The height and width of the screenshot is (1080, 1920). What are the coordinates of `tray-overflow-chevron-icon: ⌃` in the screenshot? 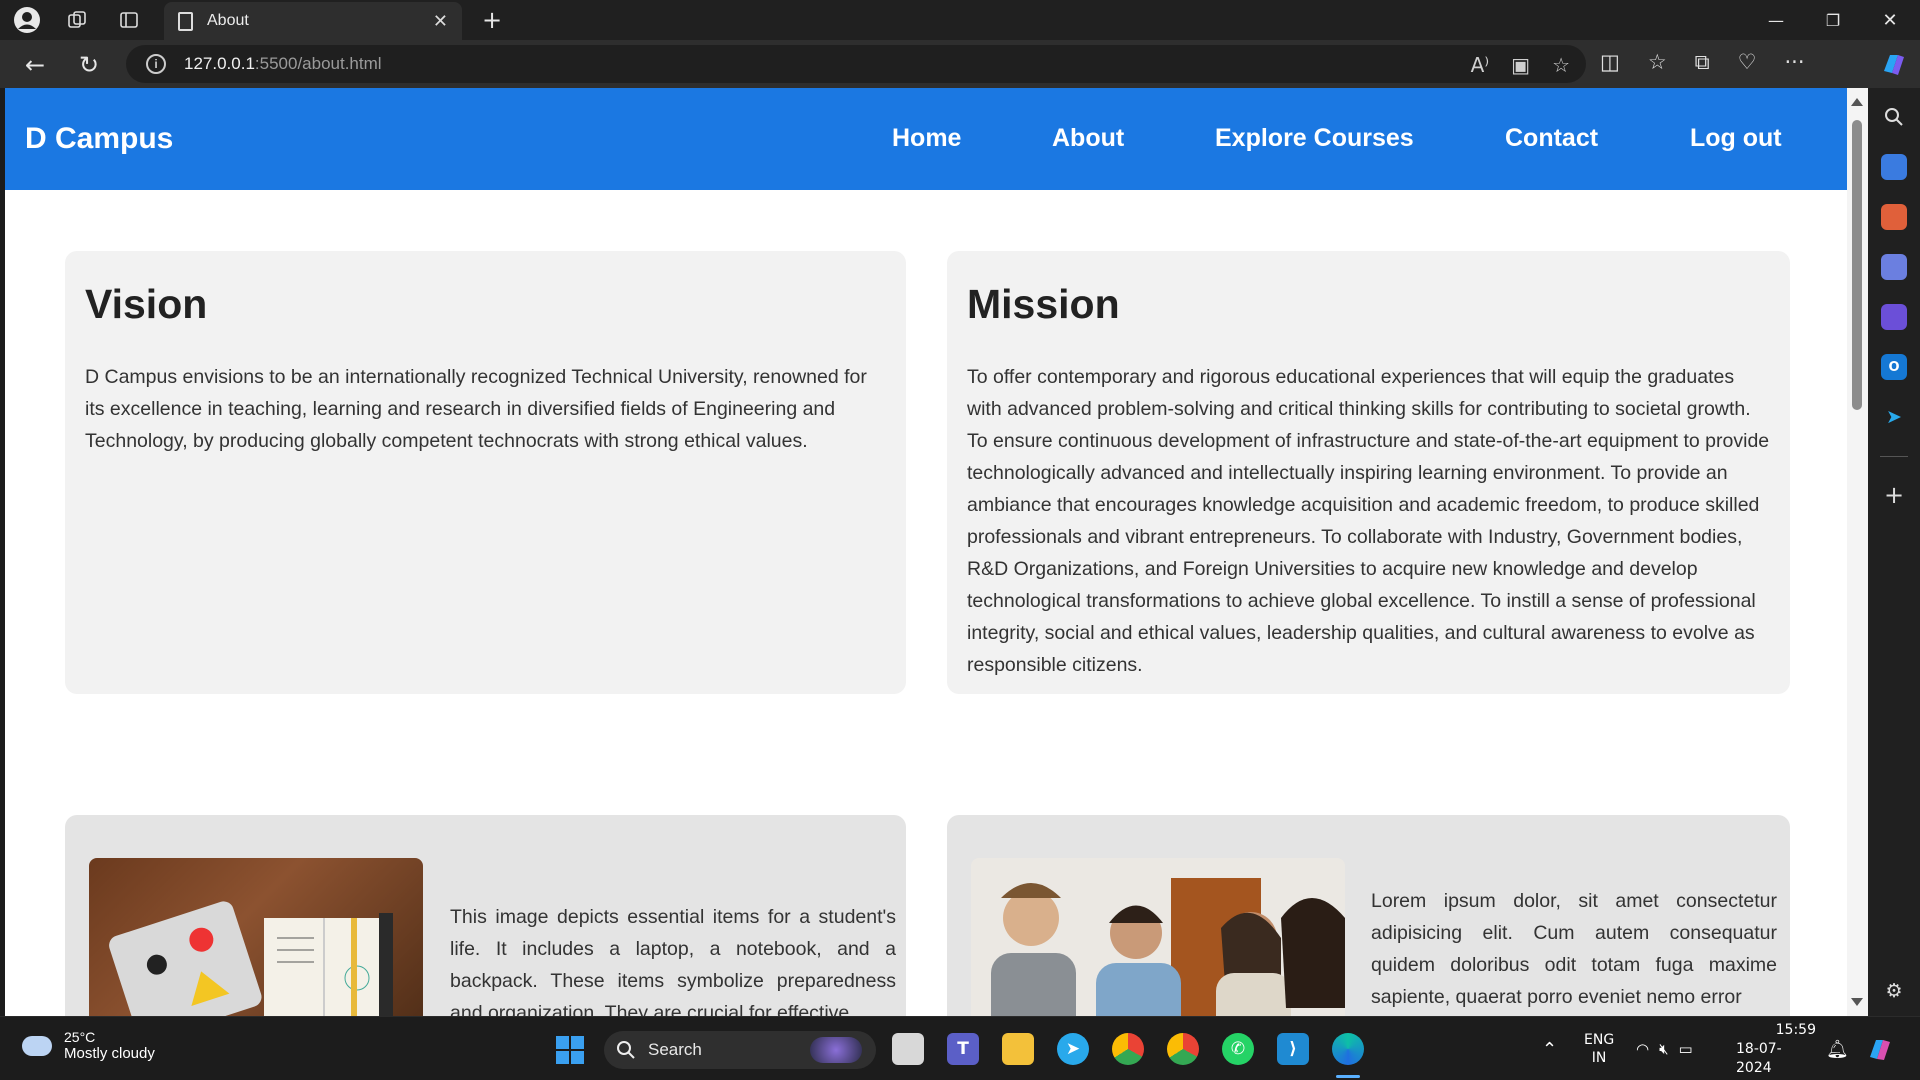 It's located at (1549, 1048).